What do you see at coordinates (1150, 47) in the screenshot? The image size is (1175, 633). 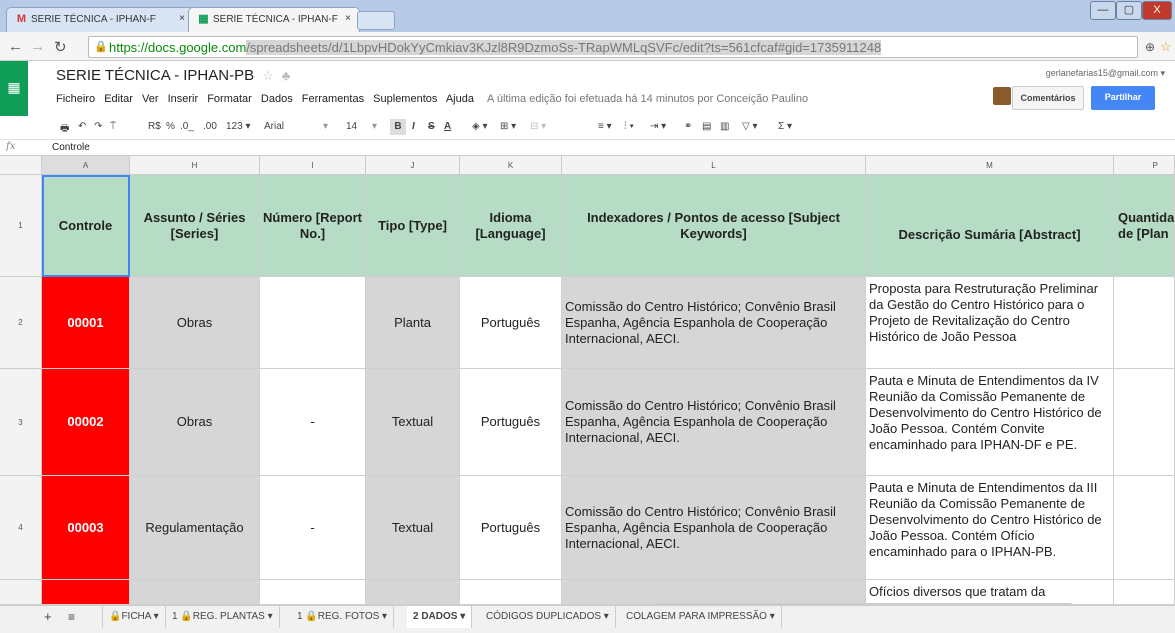 I see `zoom-icon: ⊕` at bounding box center [1150, 47].